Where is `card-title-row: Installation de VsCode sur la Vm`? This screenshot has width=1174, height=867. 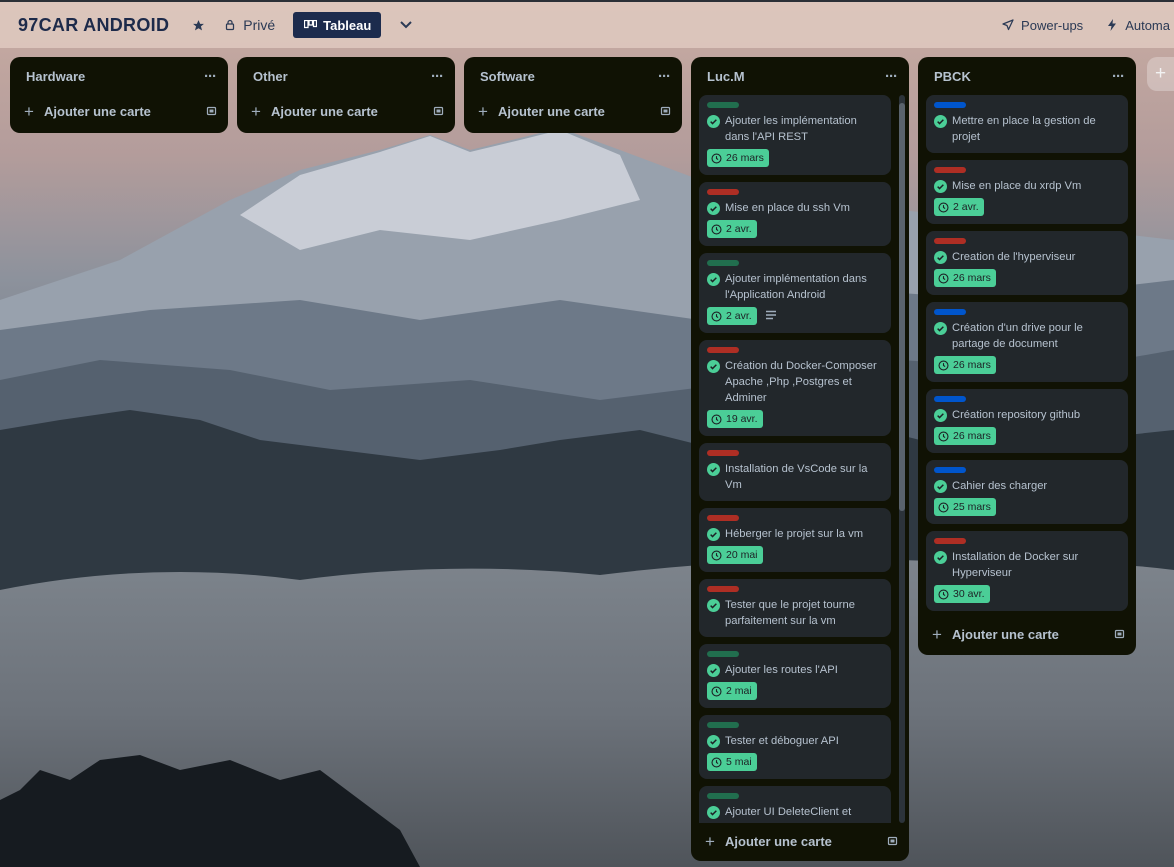
card-title-row: Installation de VsCode sur la Vm is located at coordinates (795, 477).